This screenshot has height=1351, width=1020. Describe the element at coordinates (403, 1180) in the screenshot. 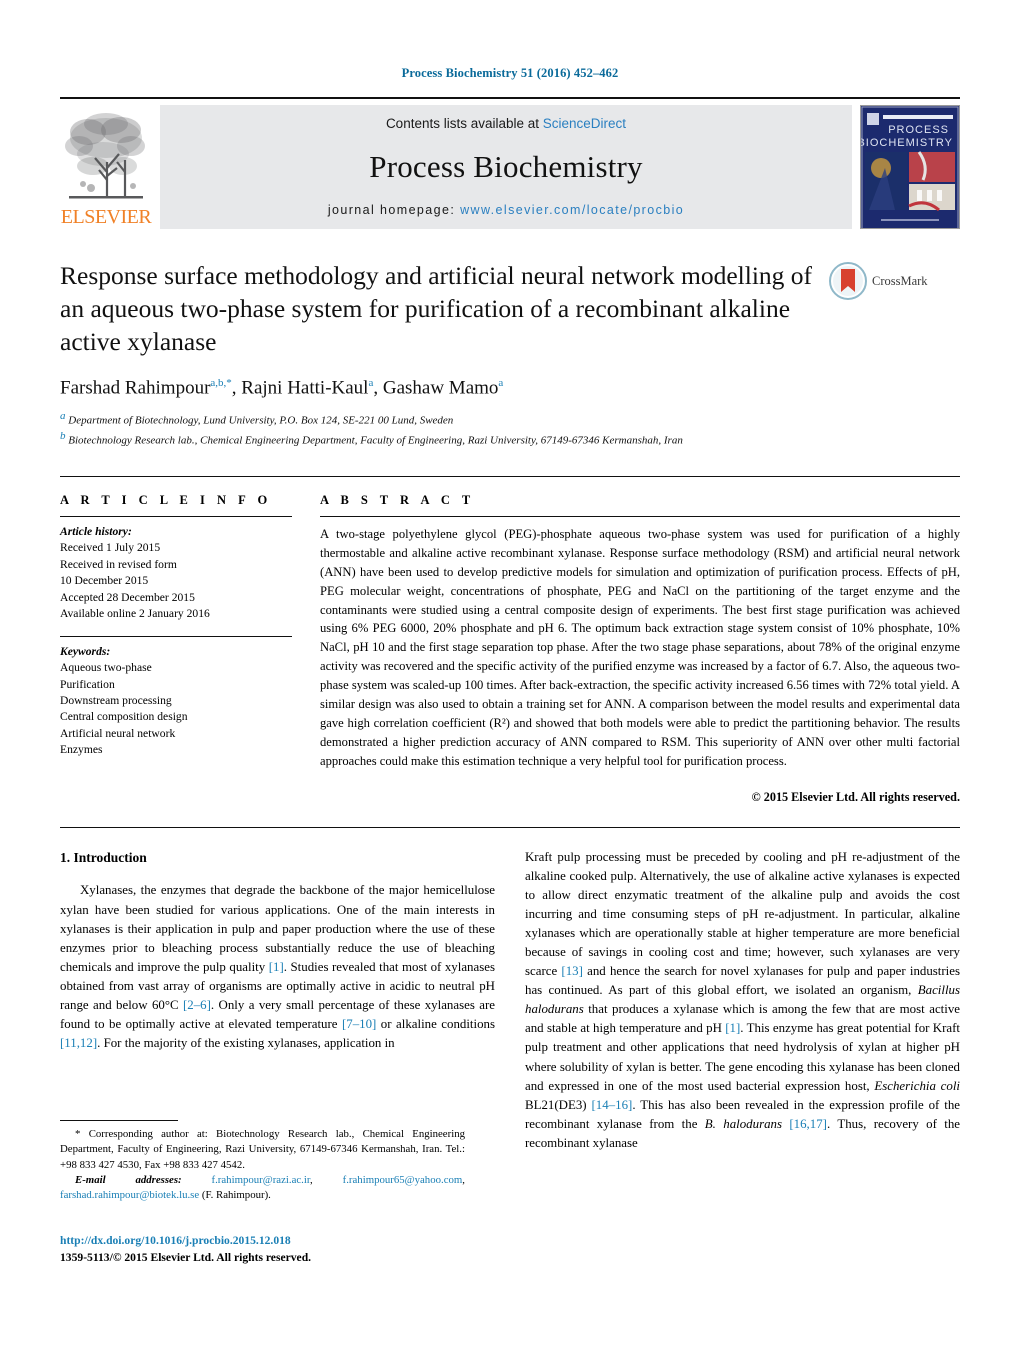

I see `email-link: f.rahimpour65@yahoo.com` at that location.